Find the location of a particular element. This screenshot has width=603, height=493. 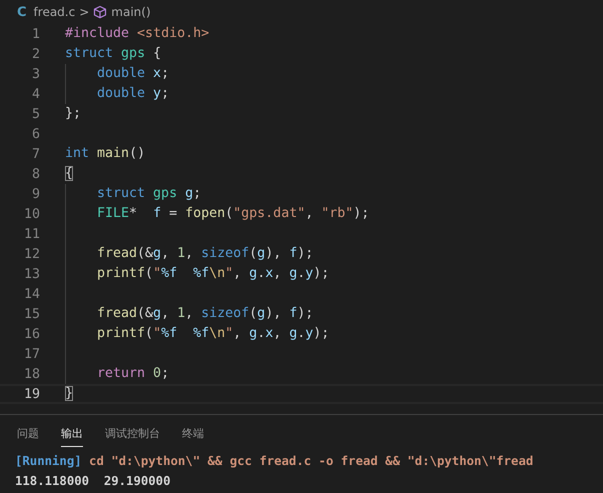

code-line: int main() is located at coordinates (105, 154).